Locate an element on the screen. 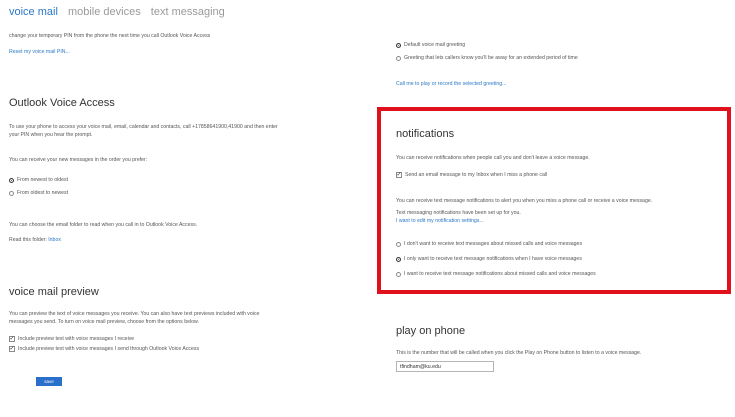  order-option-newest: From newest to oldest is located at coordinates (38, 180).